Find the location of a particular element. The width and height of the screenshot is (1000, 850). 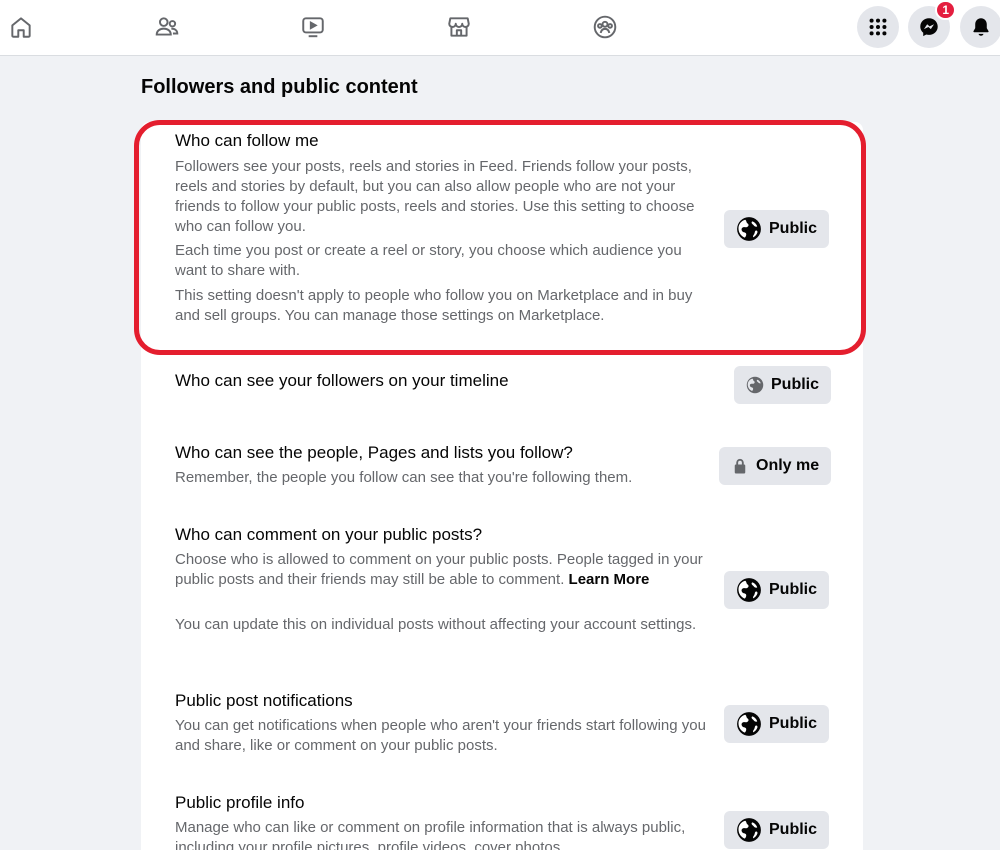

setting-title-public-profile-info: Public profile info is located at coordinates (240, 802).